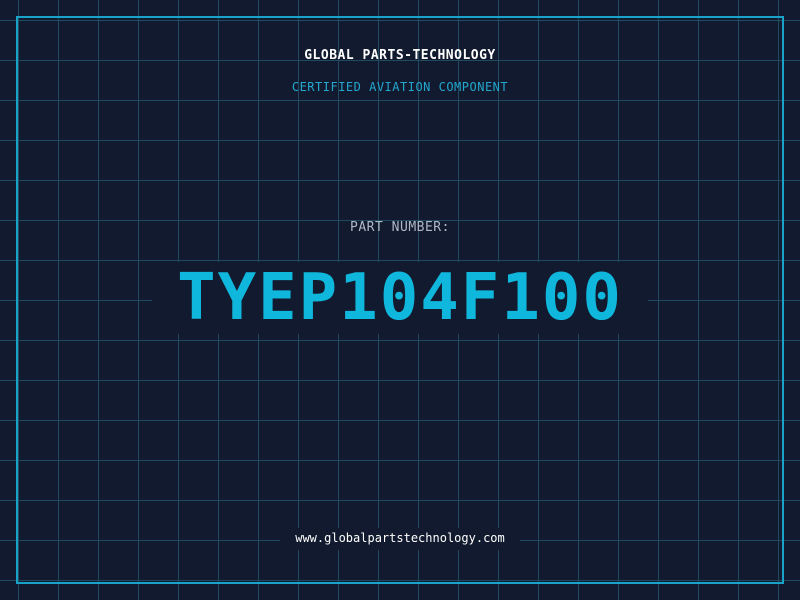  Describe the element at coordinates (400, 55) in the screenshot. I see `company-name: GLOBAL PARTS-TECHNOLOGY` at that location.